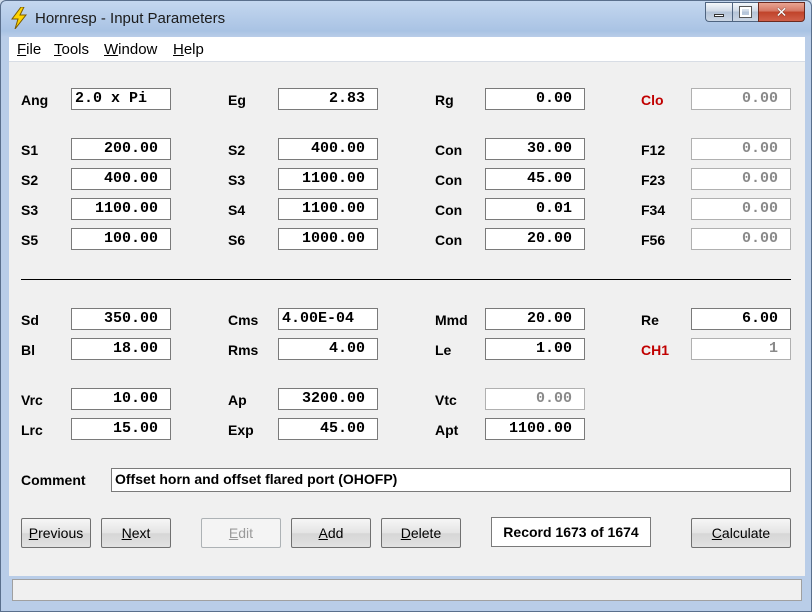 This screenshot has width=812, height=612. What do you see at coordinates (745, 12) in the screenshot?
I see `maximize-button` at bounding box center [745, 12].